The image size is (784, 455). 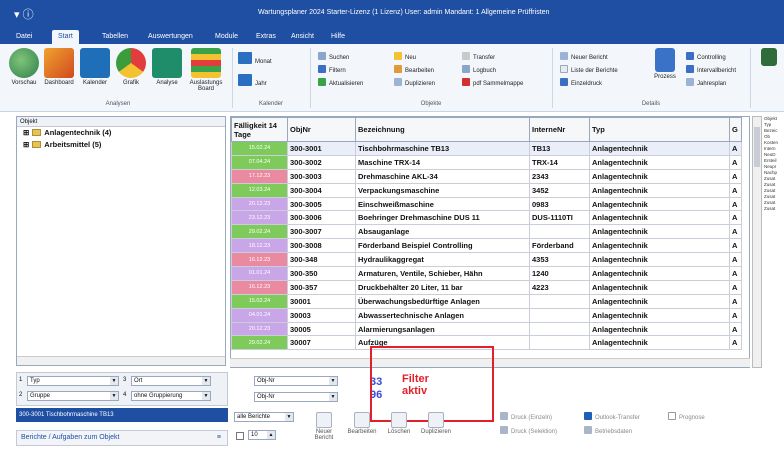 What do you see at coordinates (686, 417) in the screenshot?
I see `prognose-checkbox: Prognose` at bounding box center [686, 417].